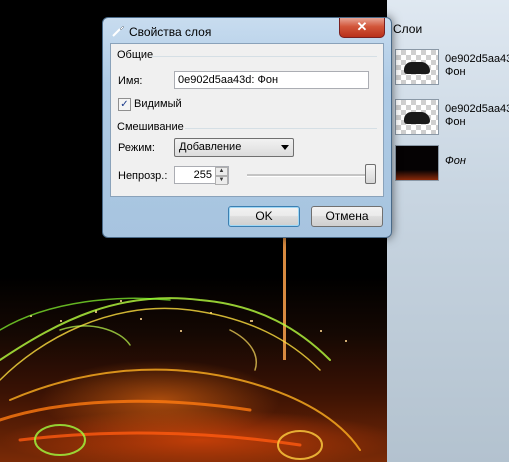 The width and height of the screenshot is (509, 462). Describe the element at coordinates (285, 147) in the screenshot. I see `chevron-down-icon` at that location.